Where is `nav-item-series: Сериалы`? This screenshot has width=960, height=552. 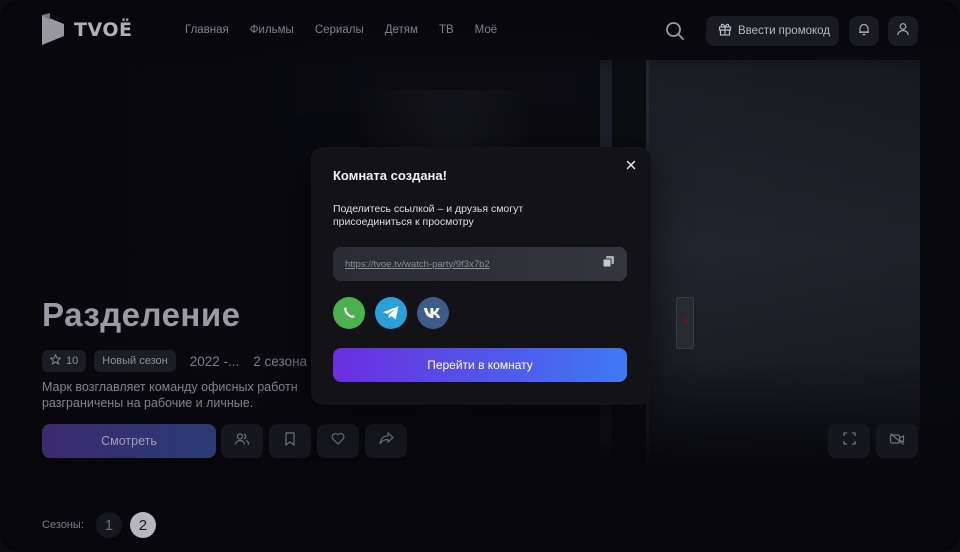 nav-item-series: Сериалы is located at coordinates (339, 30).